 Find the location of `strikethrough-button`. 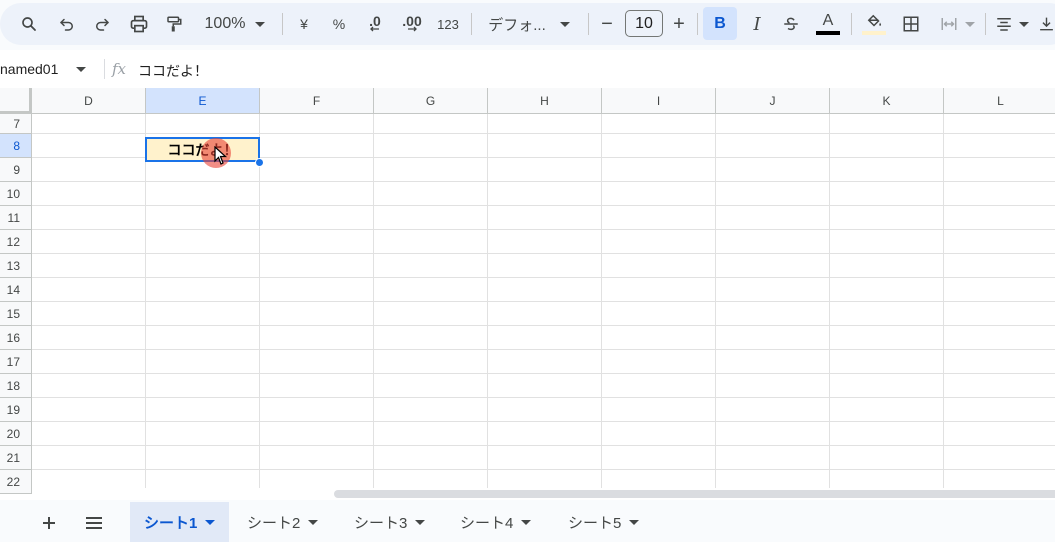

strikethrough-button is located at coordinates (791, 24).